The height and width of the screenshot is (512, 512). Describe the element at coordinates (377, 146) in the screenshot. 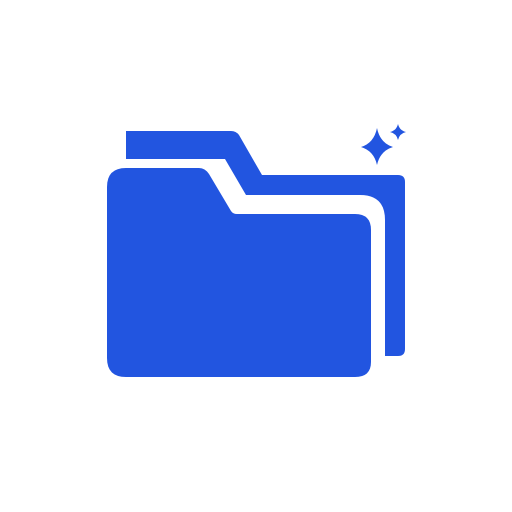

I see `sparkle-large-icon` at that location.